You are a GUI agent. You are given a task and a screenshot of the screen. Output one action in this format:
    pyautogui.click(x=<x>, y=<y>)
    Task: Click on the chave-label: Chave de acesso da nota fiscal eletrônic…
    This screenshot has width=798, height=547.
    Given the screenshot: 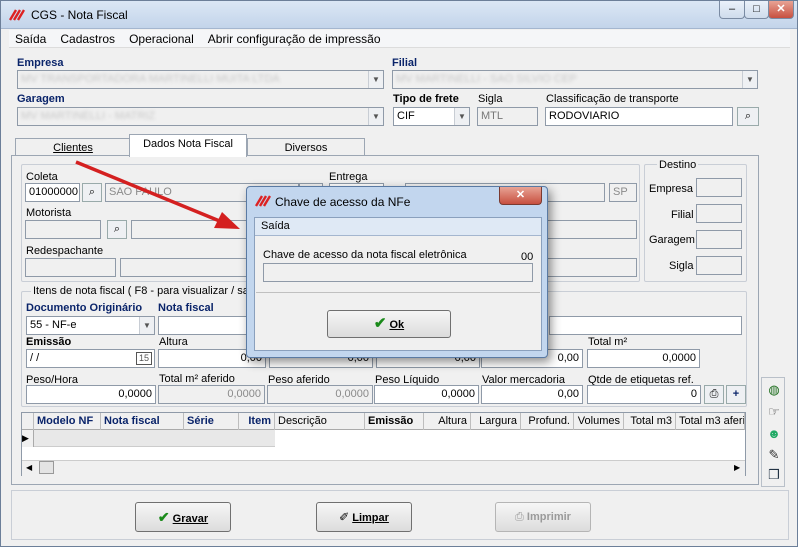 What is the action you would take?
    pyautogui.click(x=365, y=255)
    